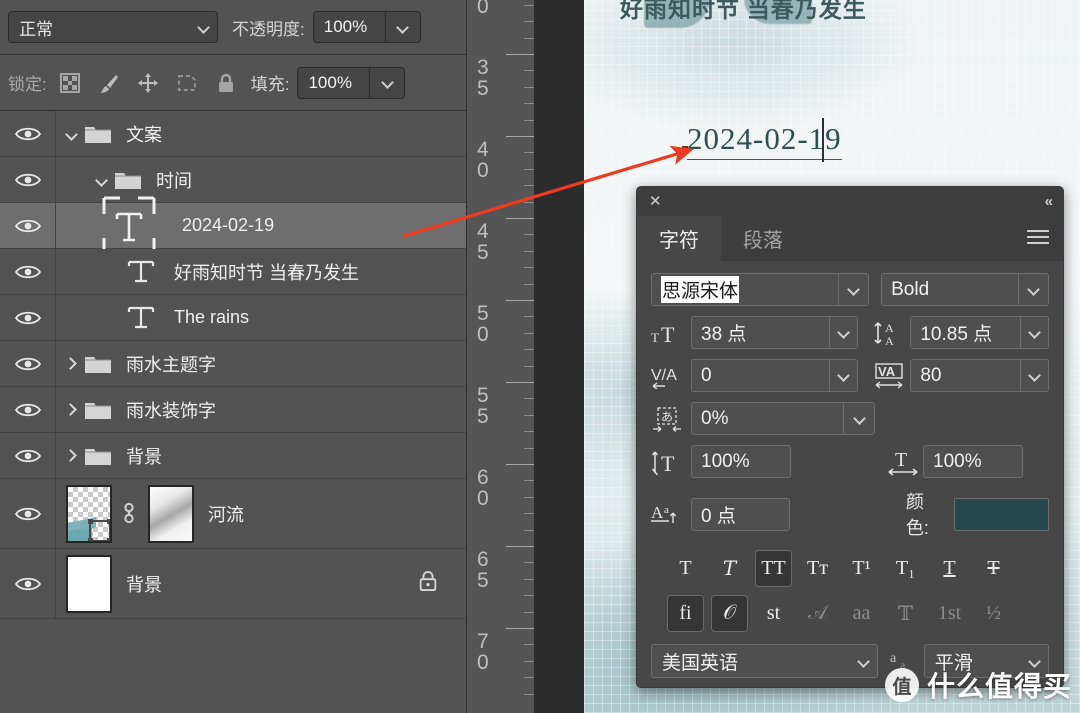 Image resolution: width=1080 pixels, height=713 pixels. What do you see at coordinates (529, 202) in the screenshot?
I see `ruler-tick-minor` at bounding box center [529, 202].